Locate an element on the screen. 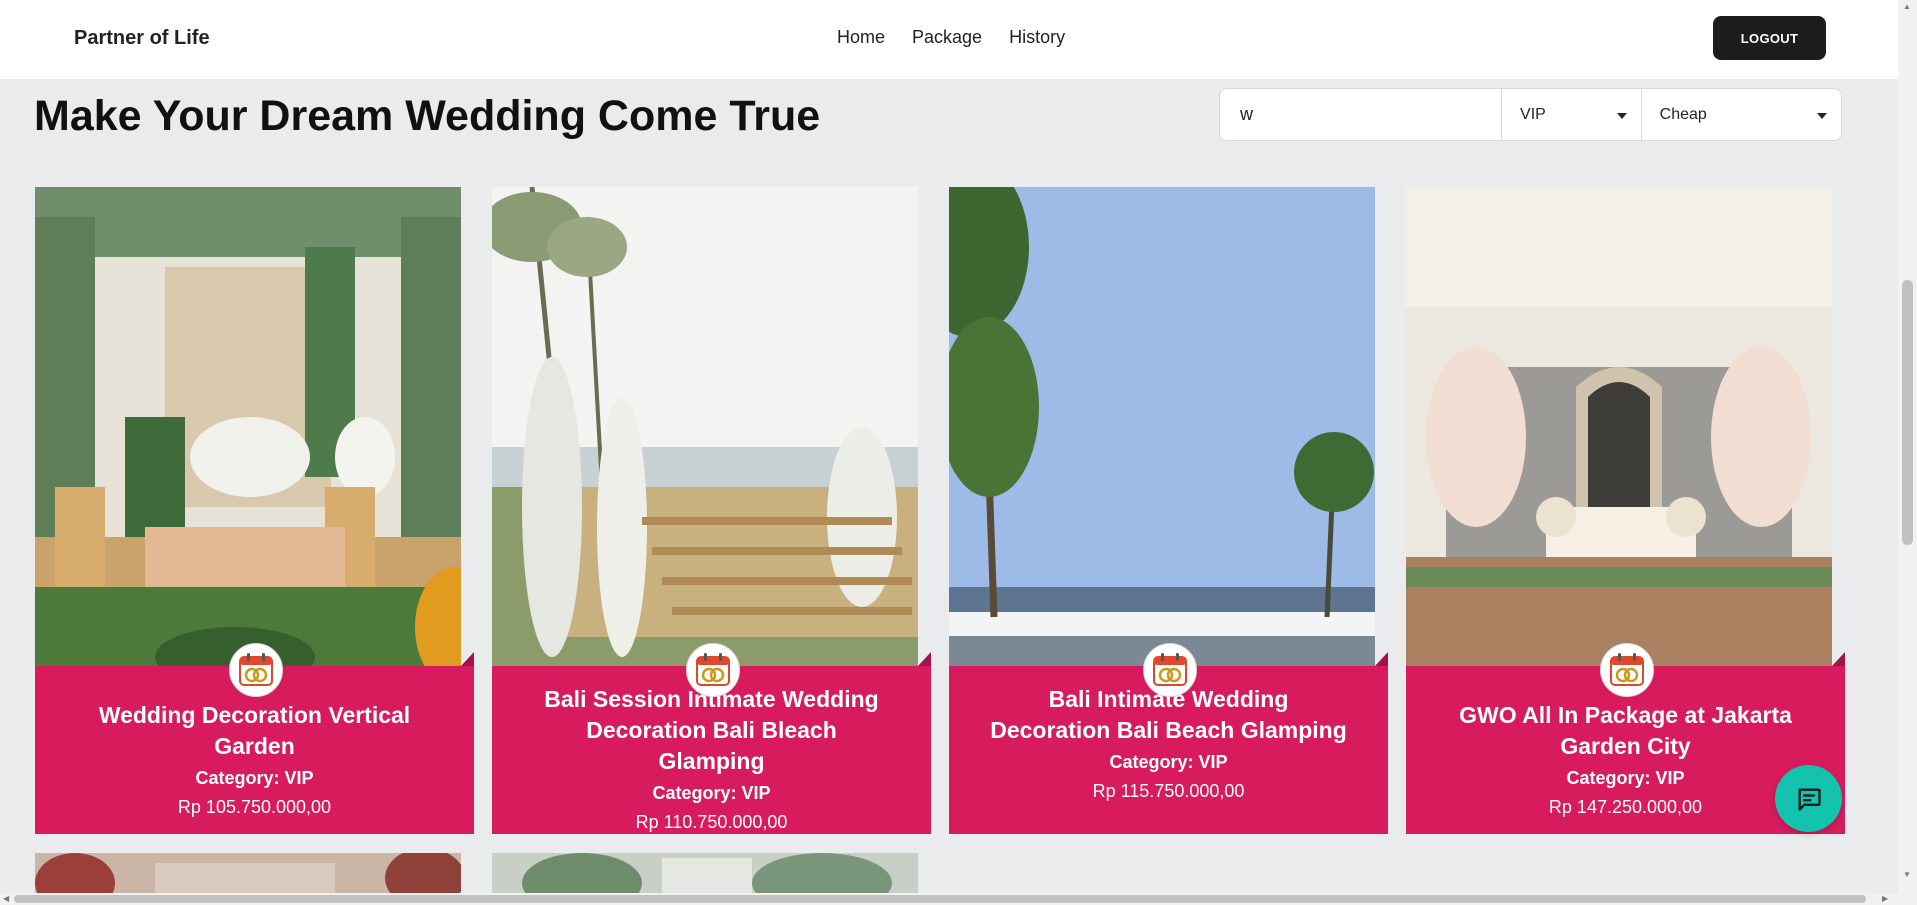 The image size is (1917, 905). vertical-scrollbar-thumb is located at coordinates (1907, 412).